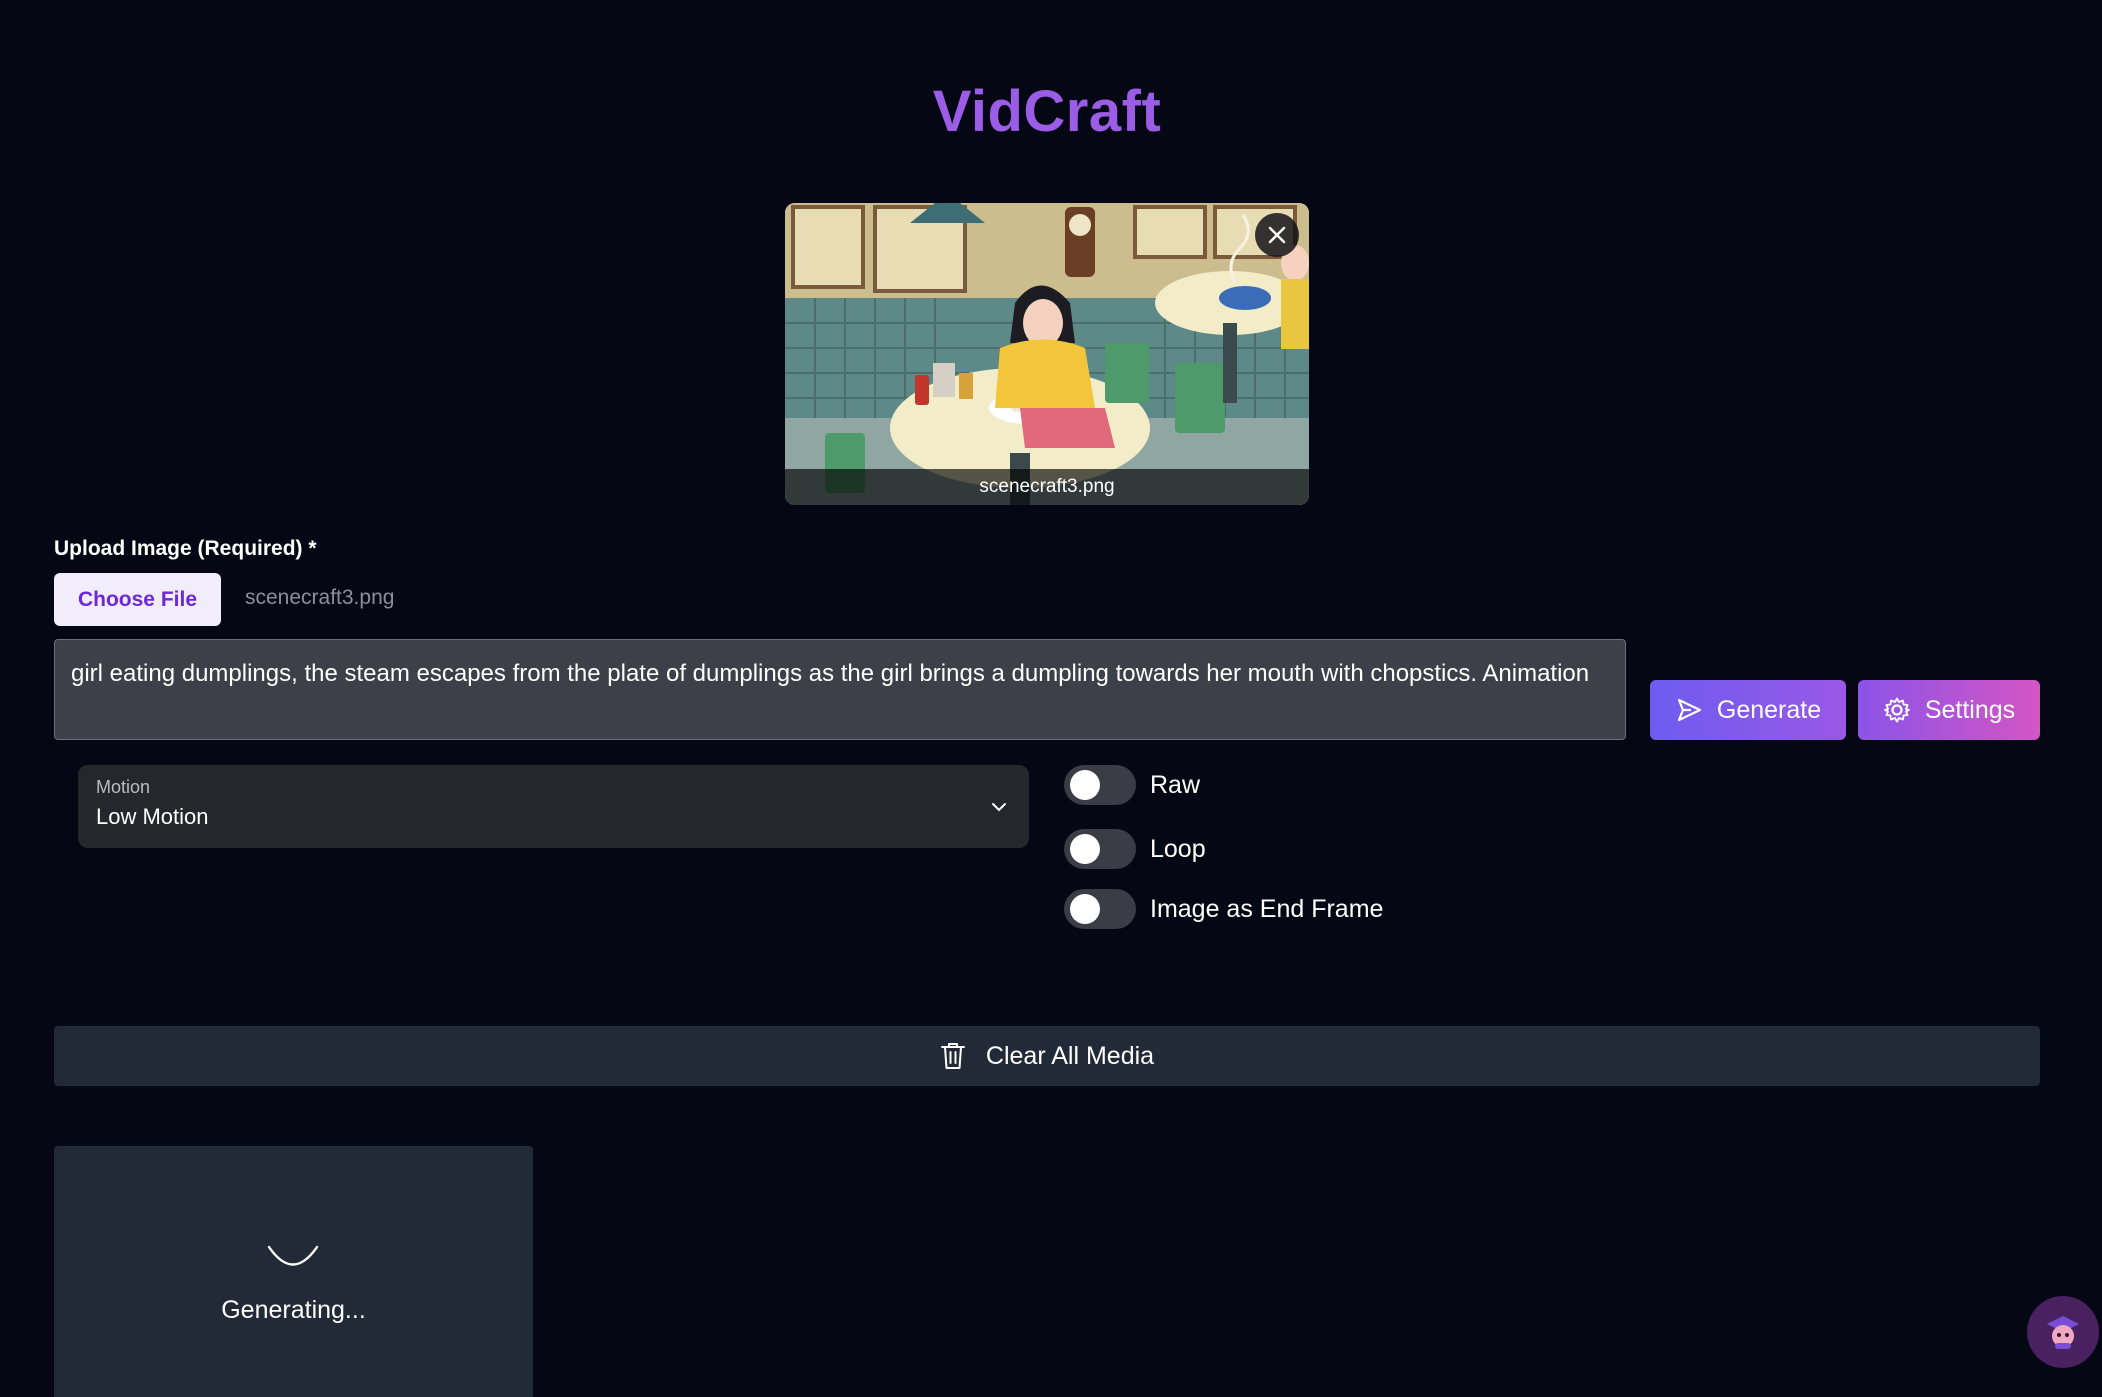 The width and height of the screenshot is (2102, 1397). I want to click on close-icon, so click(1277, 235).